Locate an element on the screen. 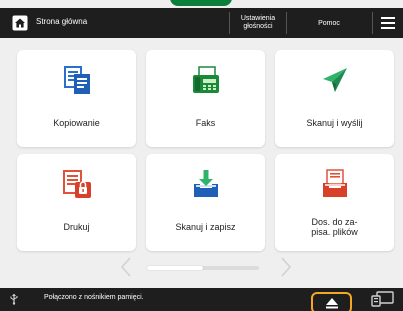 Image resolution: width=403 pixels, height=311 pixels. volume-settings-button: Ustawienia głośności is located at coordinates (258, 23).